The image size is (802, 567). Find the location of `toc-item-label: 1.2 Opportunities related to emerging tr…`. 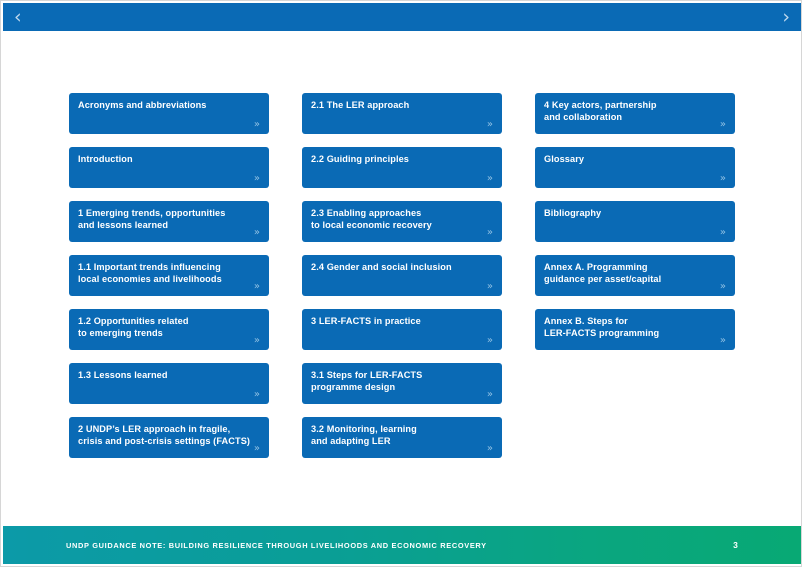

toc-item-label: 1.2 Opportunities related to emerging tr… is located at coordinates (133, 327).